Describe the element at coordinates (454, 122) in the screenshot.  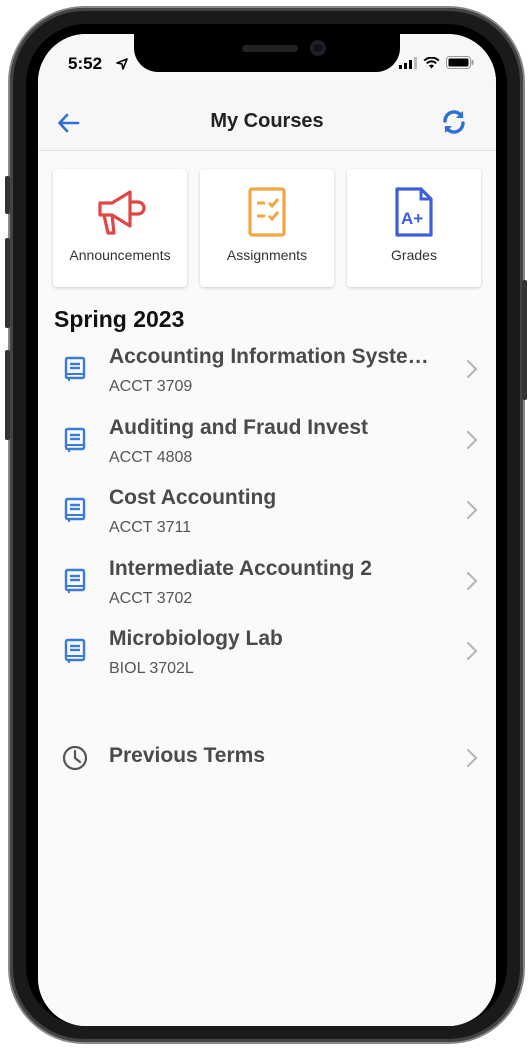
I see `refresh-icon` at that location.